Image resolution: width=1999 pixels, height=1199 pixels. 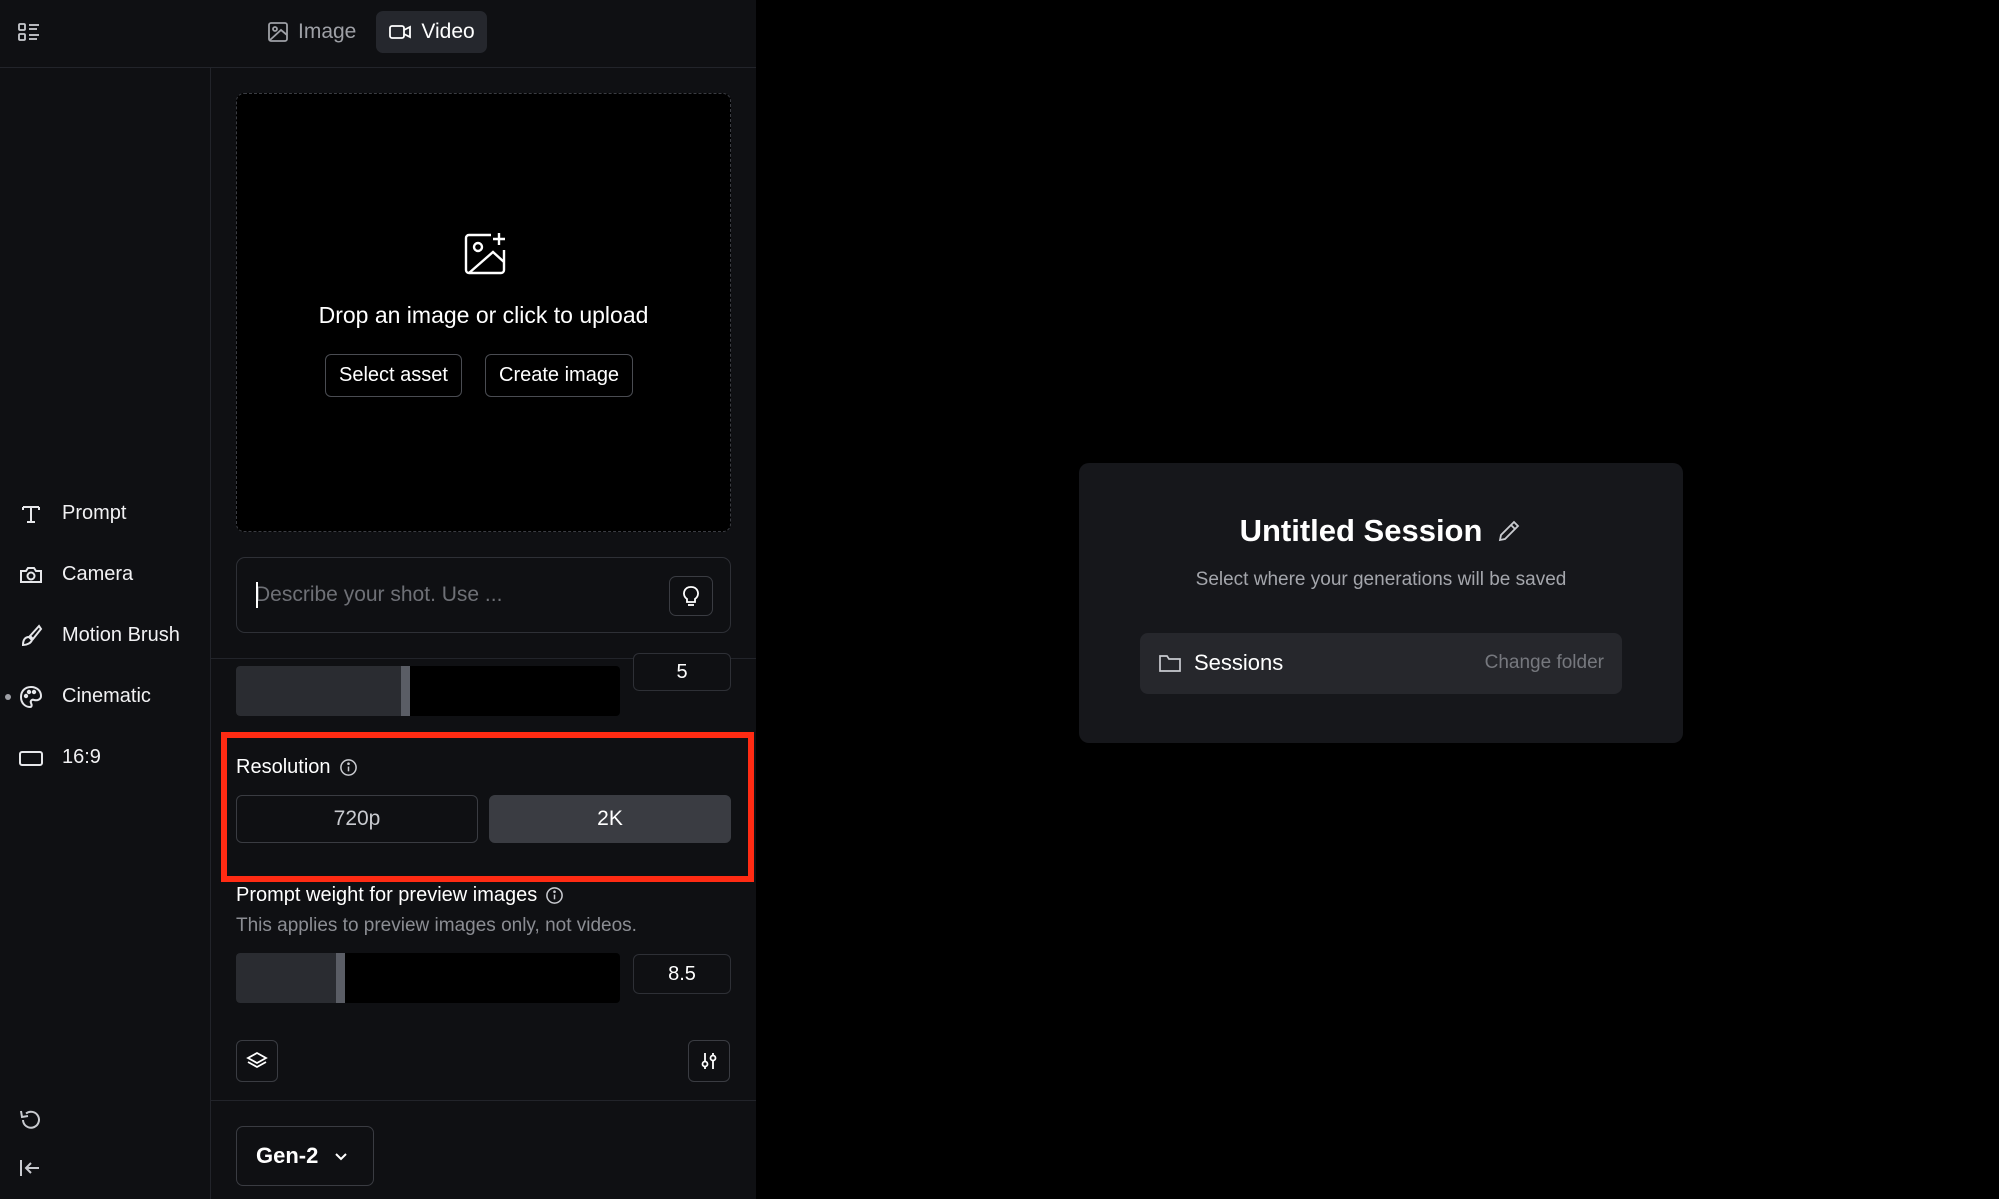 I want to click on upload-instructions: Drop an image or click to upload, so click(x=483, y=315).